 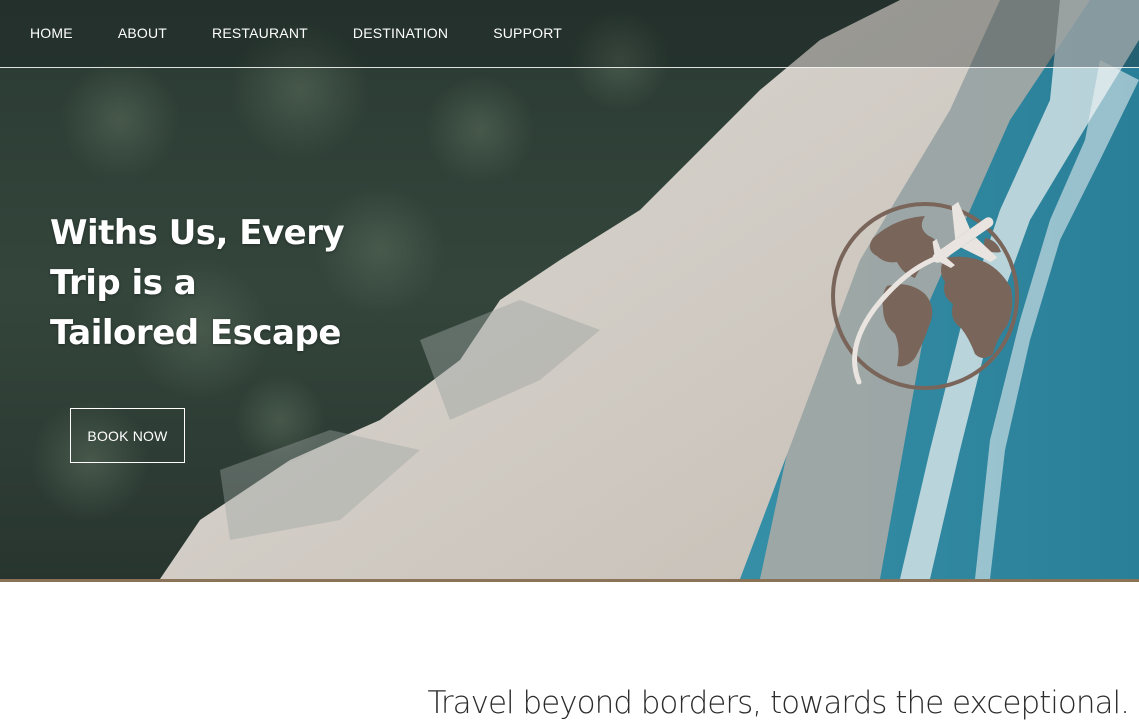 I want to click on nav-support-link: SUPPORT, so click(x=527, y=33).